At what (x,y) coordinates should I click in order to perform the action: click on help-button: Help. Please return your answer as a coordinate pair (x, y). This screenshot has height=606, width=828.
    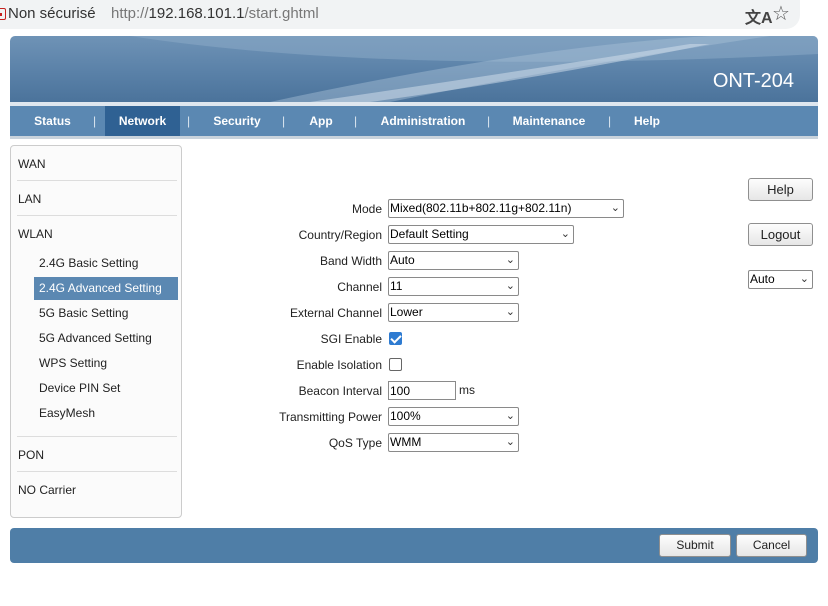
    Looking at the image, I should click on (780, 189).